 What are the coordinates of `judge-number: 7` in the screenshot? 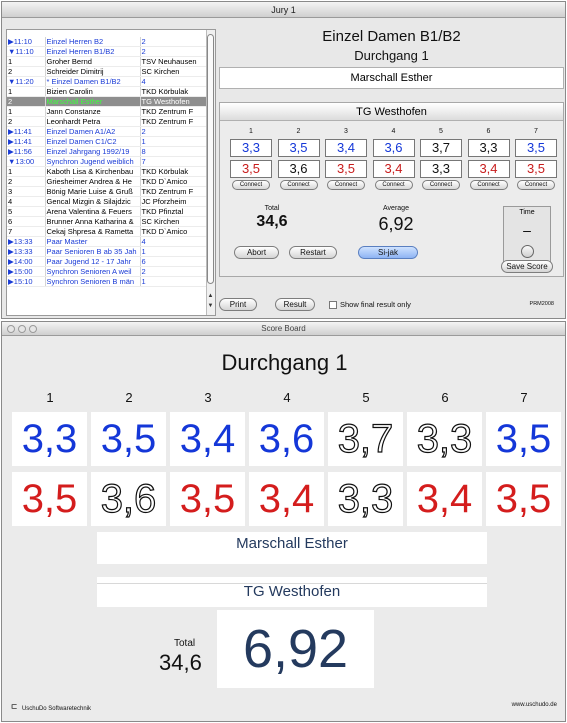 It's located at (536, 131).